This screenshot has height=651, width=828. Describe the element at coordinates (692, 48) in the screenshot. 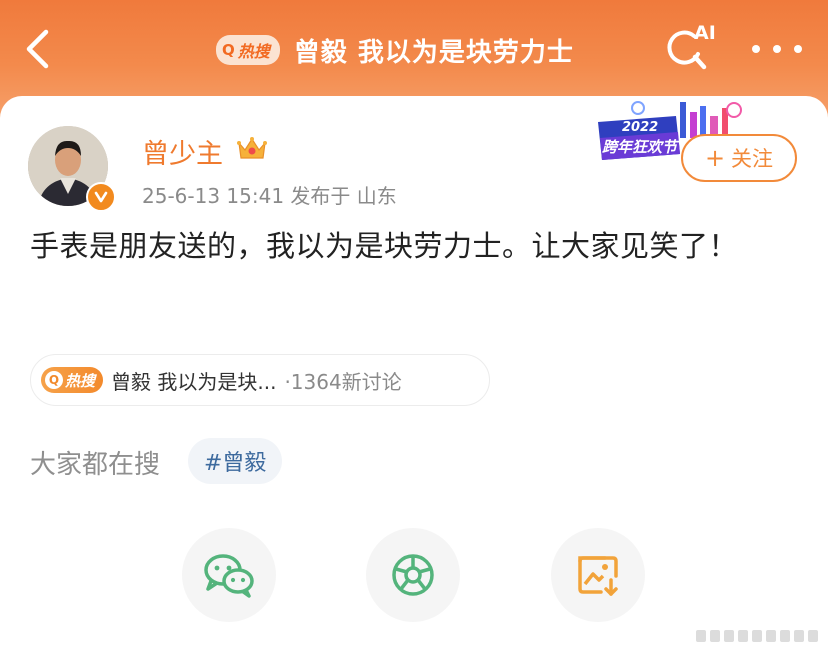

I see `ai-search-button: AI` at that location.